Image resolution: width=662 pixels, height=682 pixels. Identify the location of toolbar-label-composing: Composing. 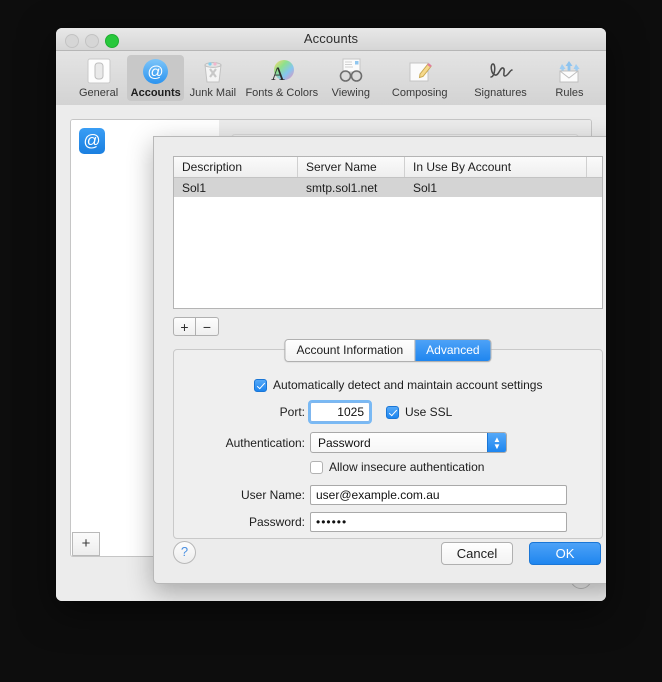
(419, 93).